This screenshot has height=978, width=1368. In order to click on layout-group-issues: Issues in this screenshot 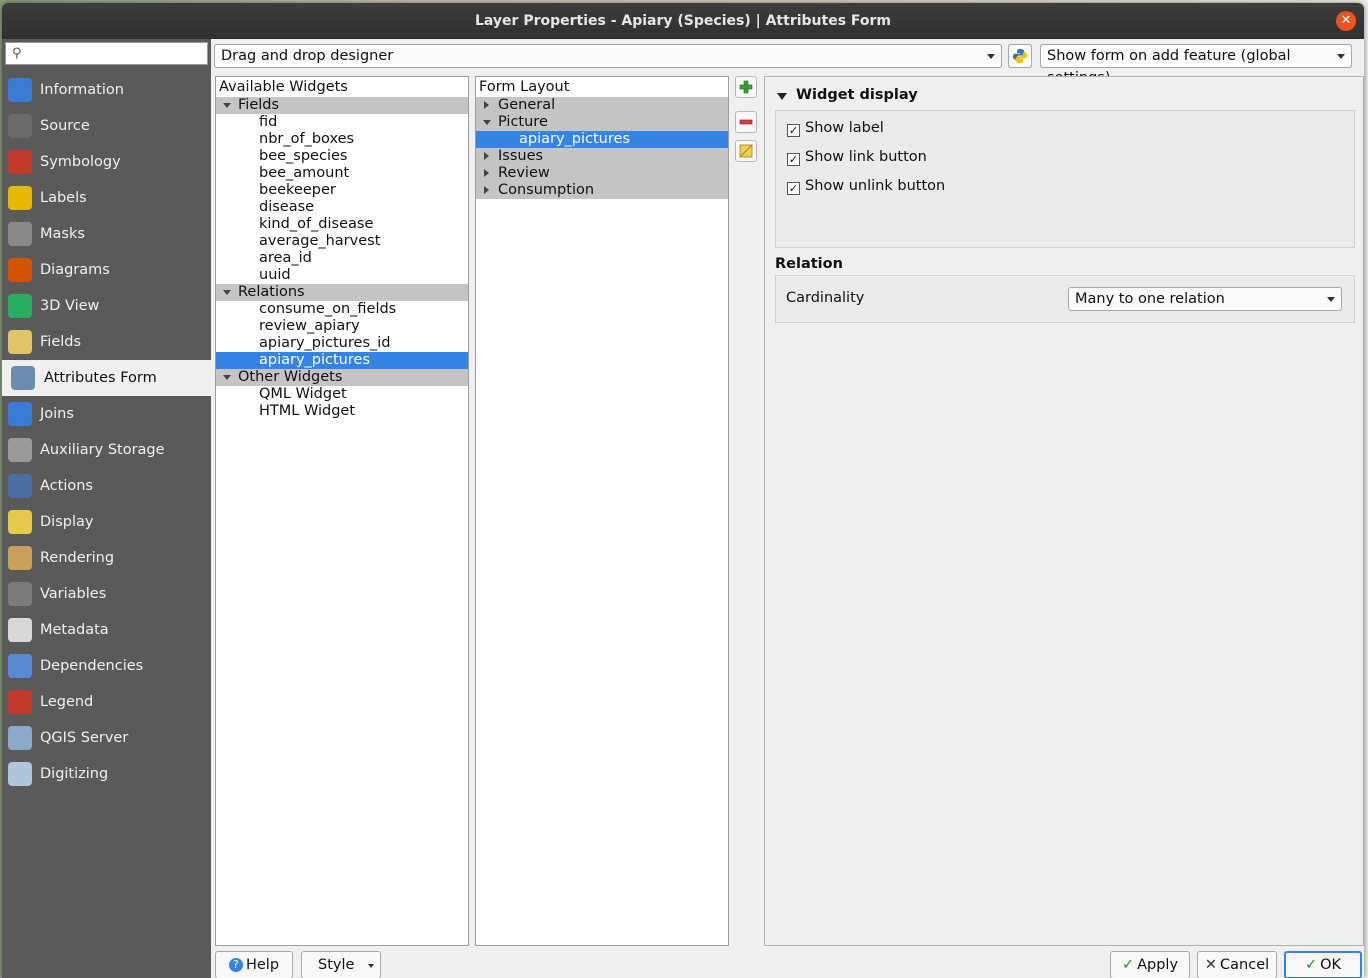, I will do `click(602, 156)`.